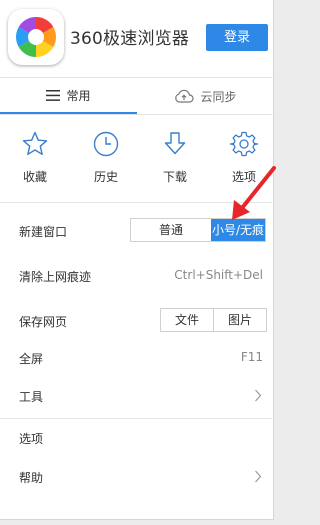  I want to click on tab-cloud-sync: 云同步, so click(205, 96).